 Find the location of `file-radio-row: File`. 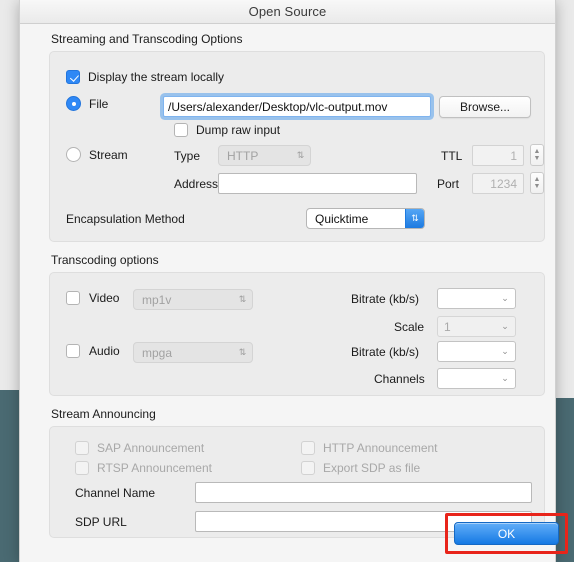

file-radio-row: File is located at coordinates (87, 103).